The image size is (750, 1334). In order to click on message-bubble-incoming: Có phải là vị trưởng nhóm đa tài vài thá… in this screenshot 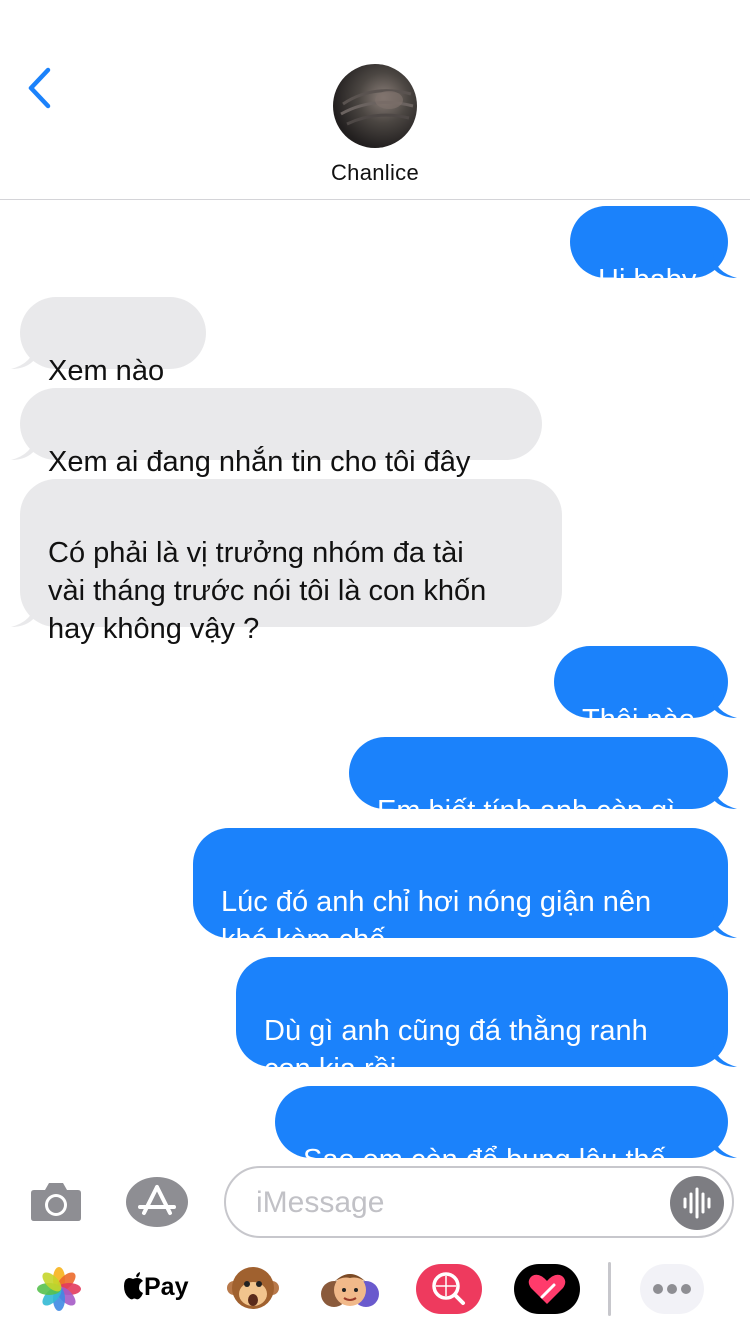, I will do `click(286, 562)`.